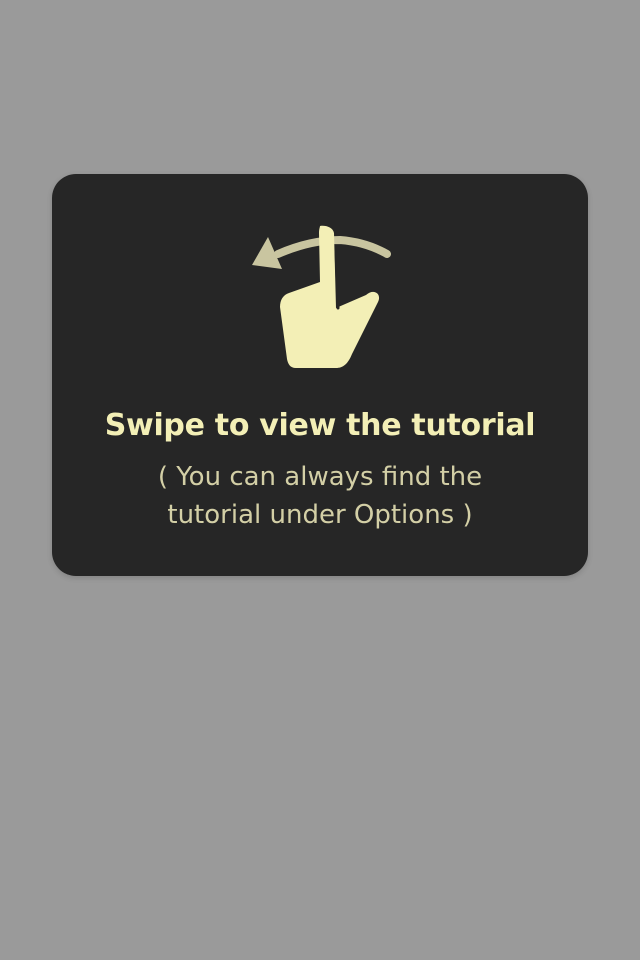  Describe the element at coordinates (320, 477) in the screenshot. I see `tutorial-subtitle-line-1: ( You can always find the` at that location.